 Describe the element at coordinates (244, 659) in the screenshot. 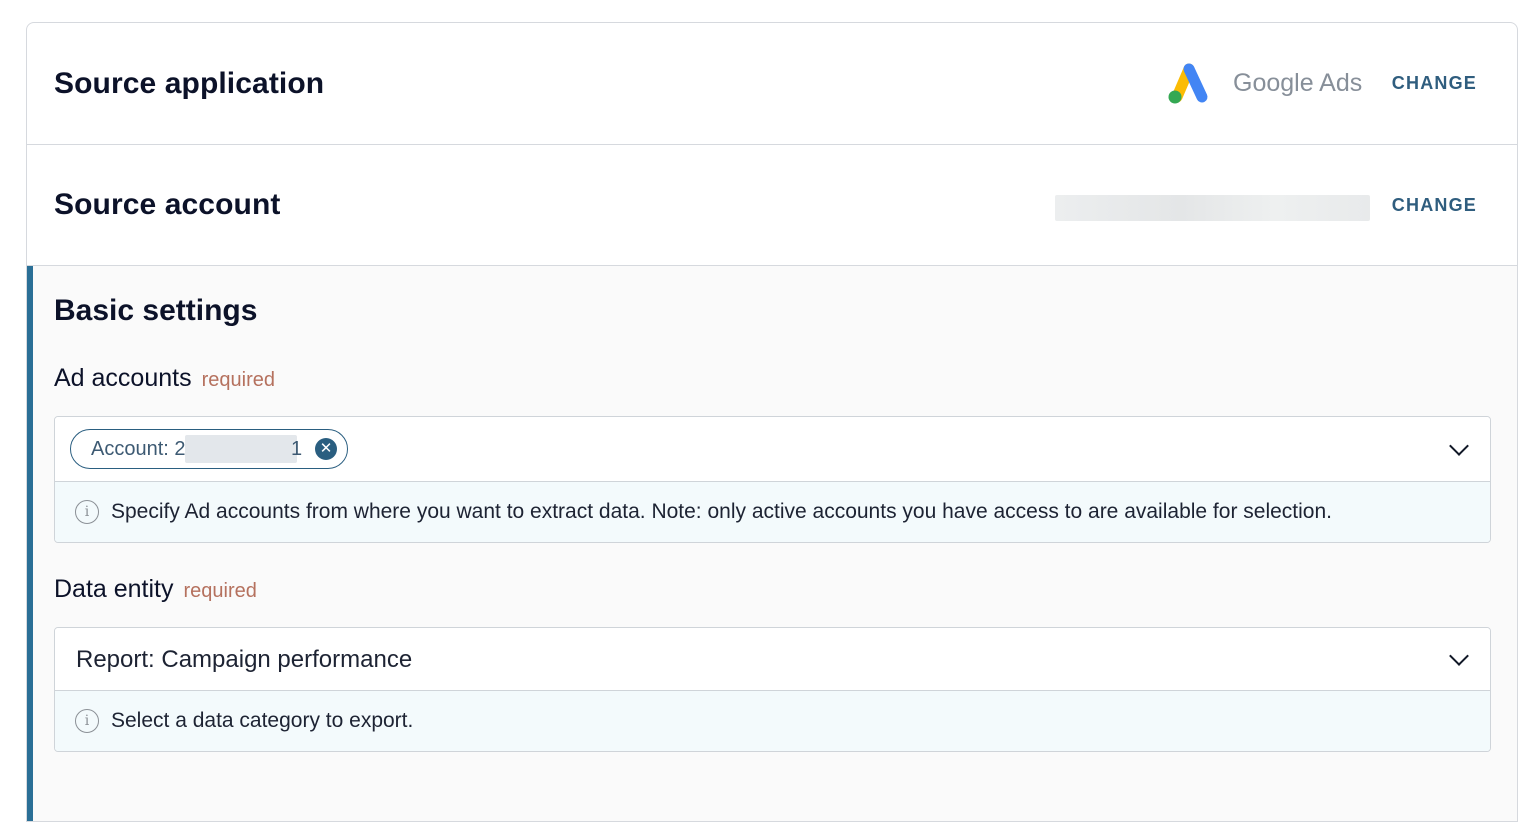

I see `data-entity-value: Report: Campaign performance` at that location.